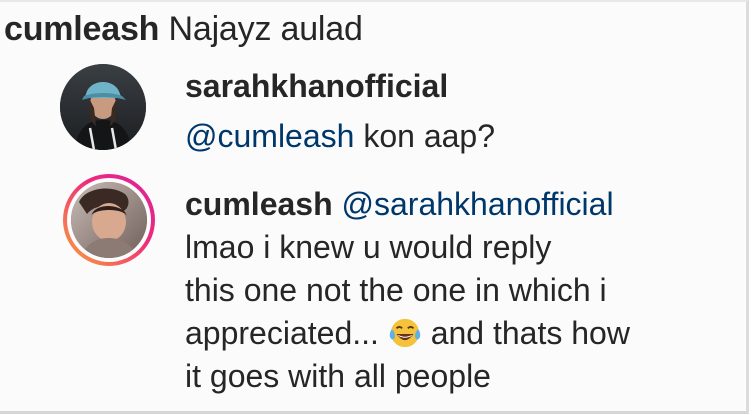 The image size is (749, 414). What do you see at coordinates (81, 29) in the screenshot?
I see `comment-username: cumleash` at bounding box center [81, 29].